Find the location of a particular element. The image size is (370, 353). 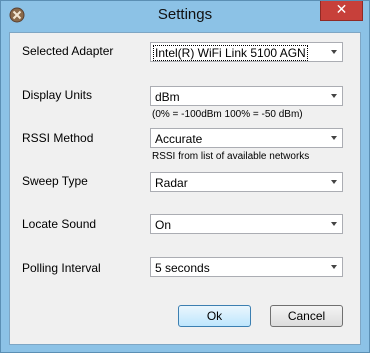

window-title: Settings is located at coordinates (185, 14).